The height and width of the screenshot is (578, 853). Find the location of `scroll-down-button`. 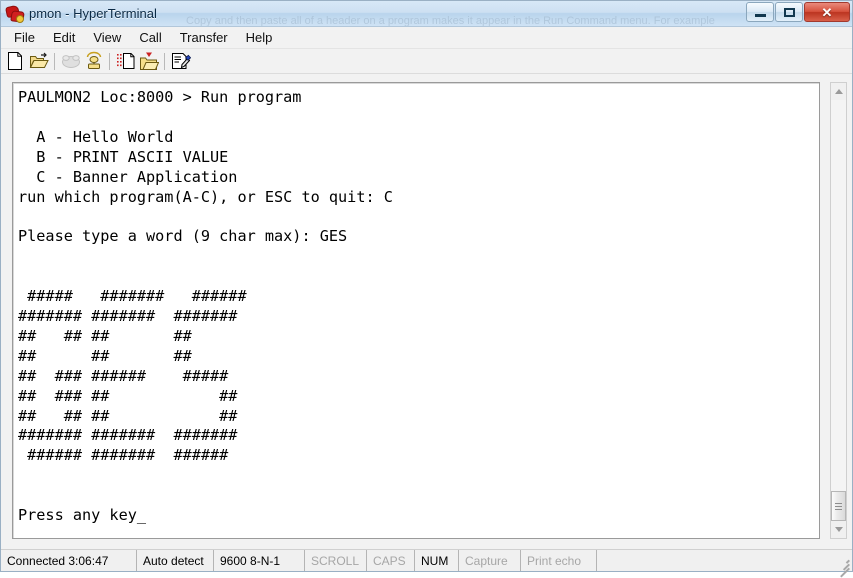

scroll-down-button is located at coordinates (838, 529).